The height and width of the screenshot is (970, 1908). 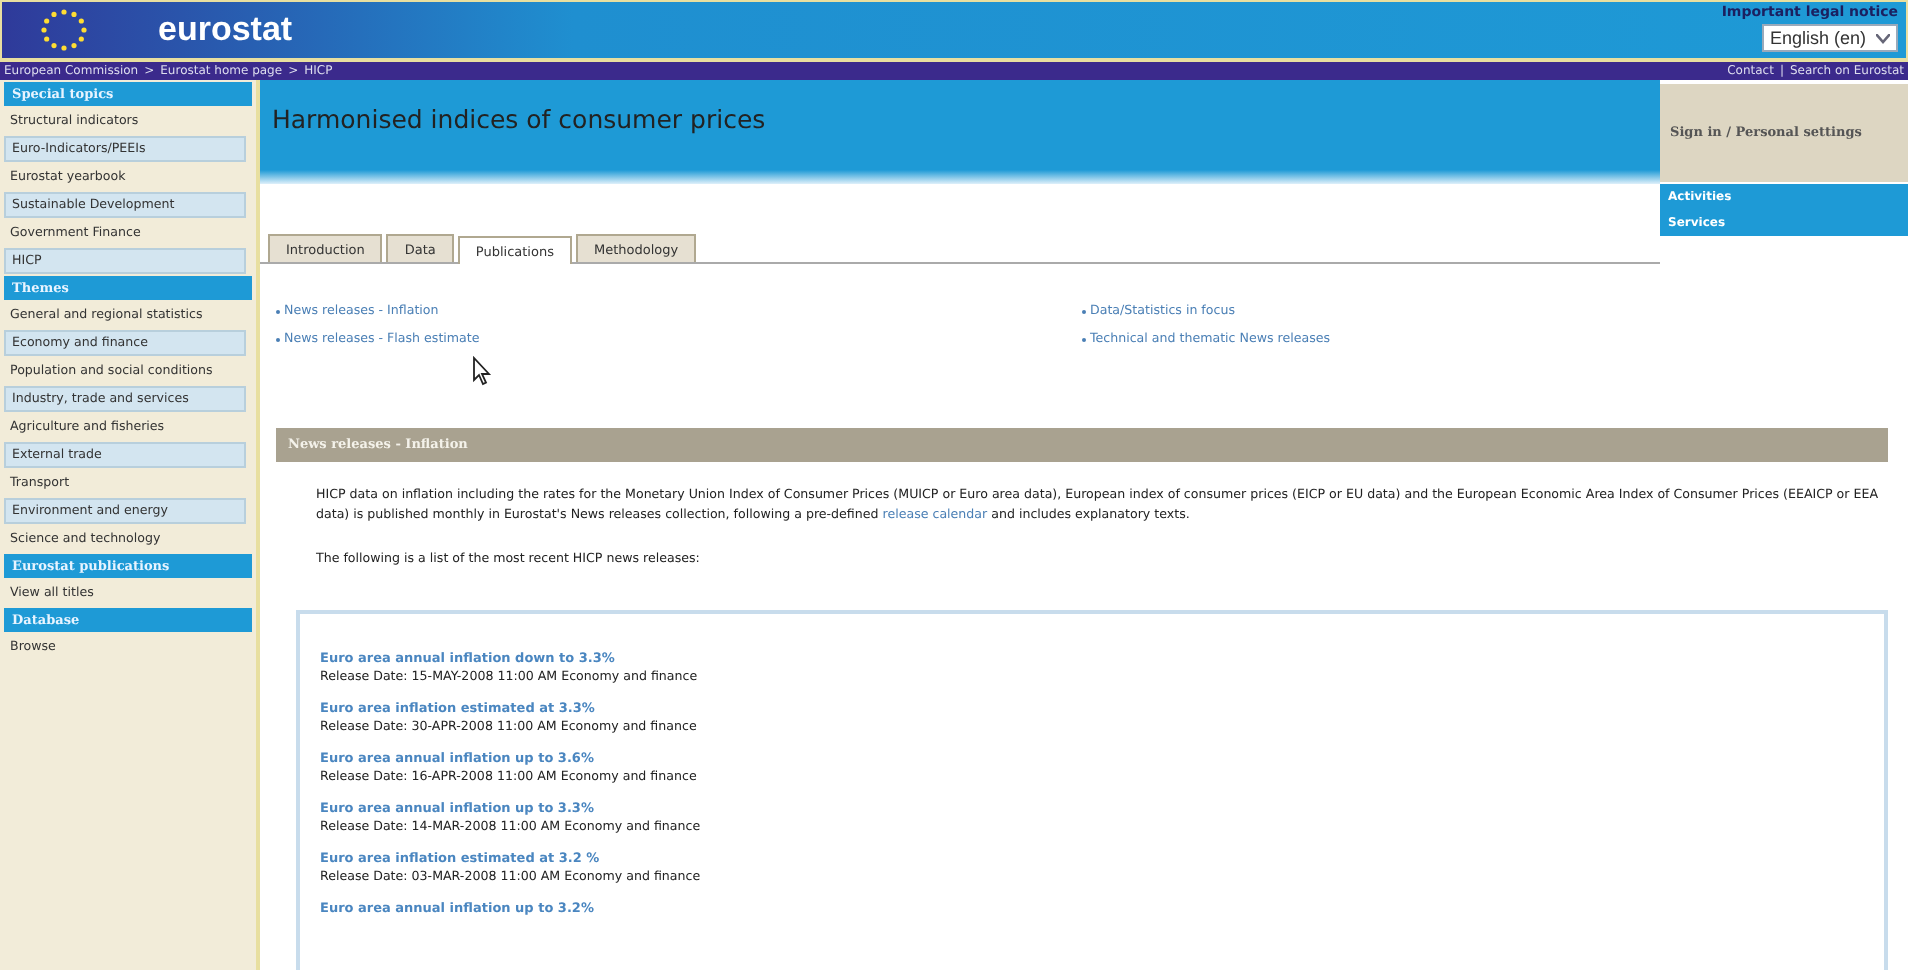 What do you see at coordinates (482, 371) in the screenshot?
I see `mouse-pointer-icon` at bounding box center [482, 371].